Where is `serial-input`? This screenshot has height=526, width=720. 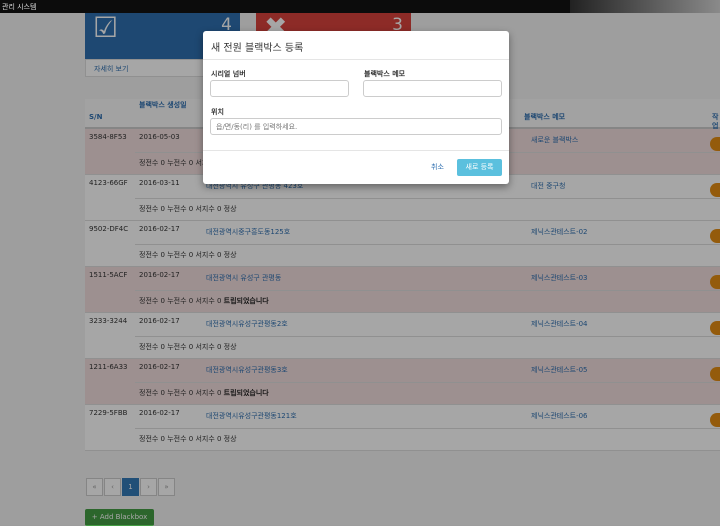 serial-input is located at coordinates (279, 88).